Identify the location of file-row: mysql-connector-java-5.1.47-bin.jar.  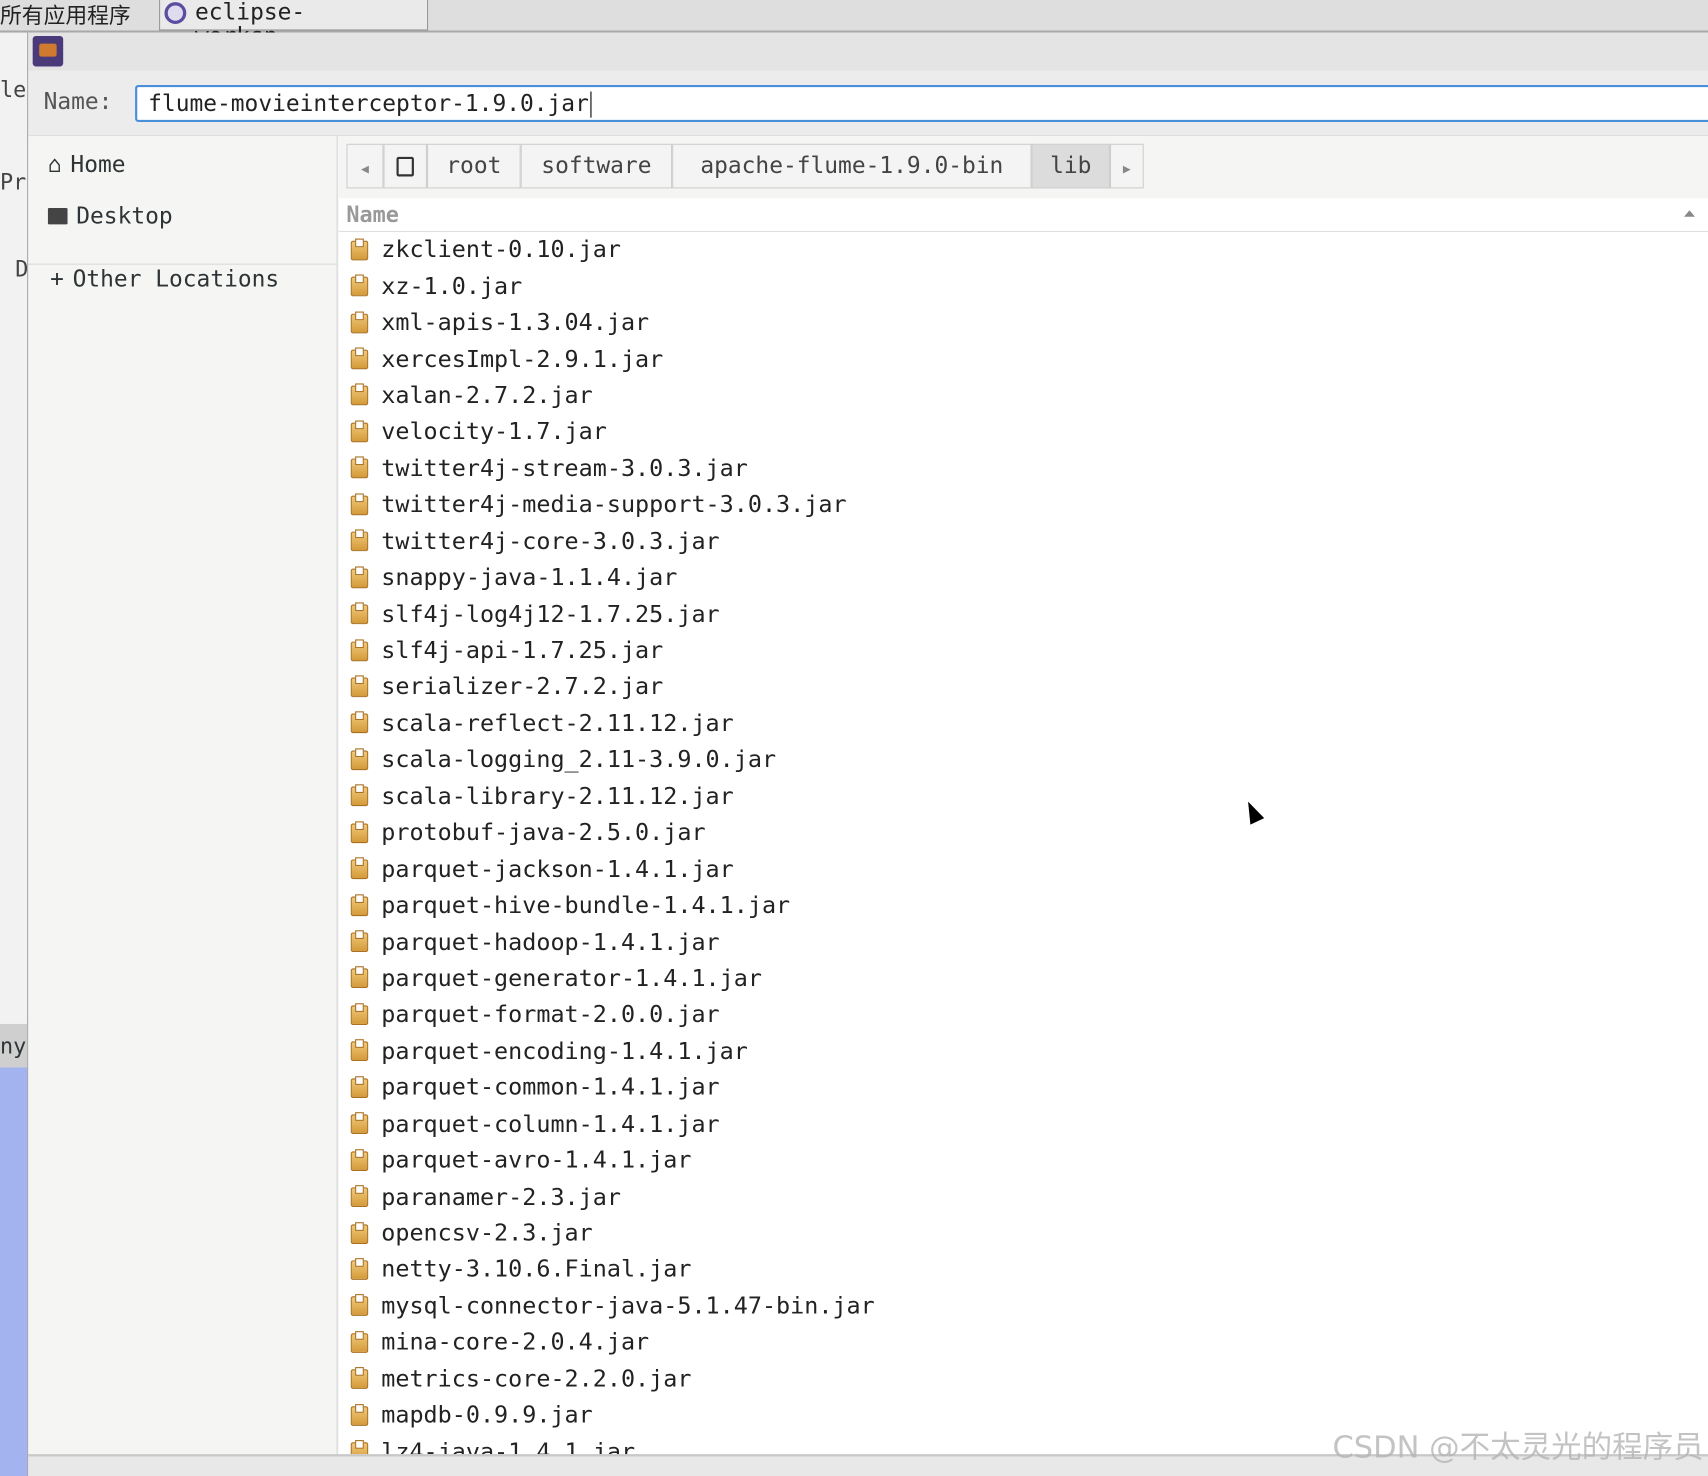
(1023, 1306).